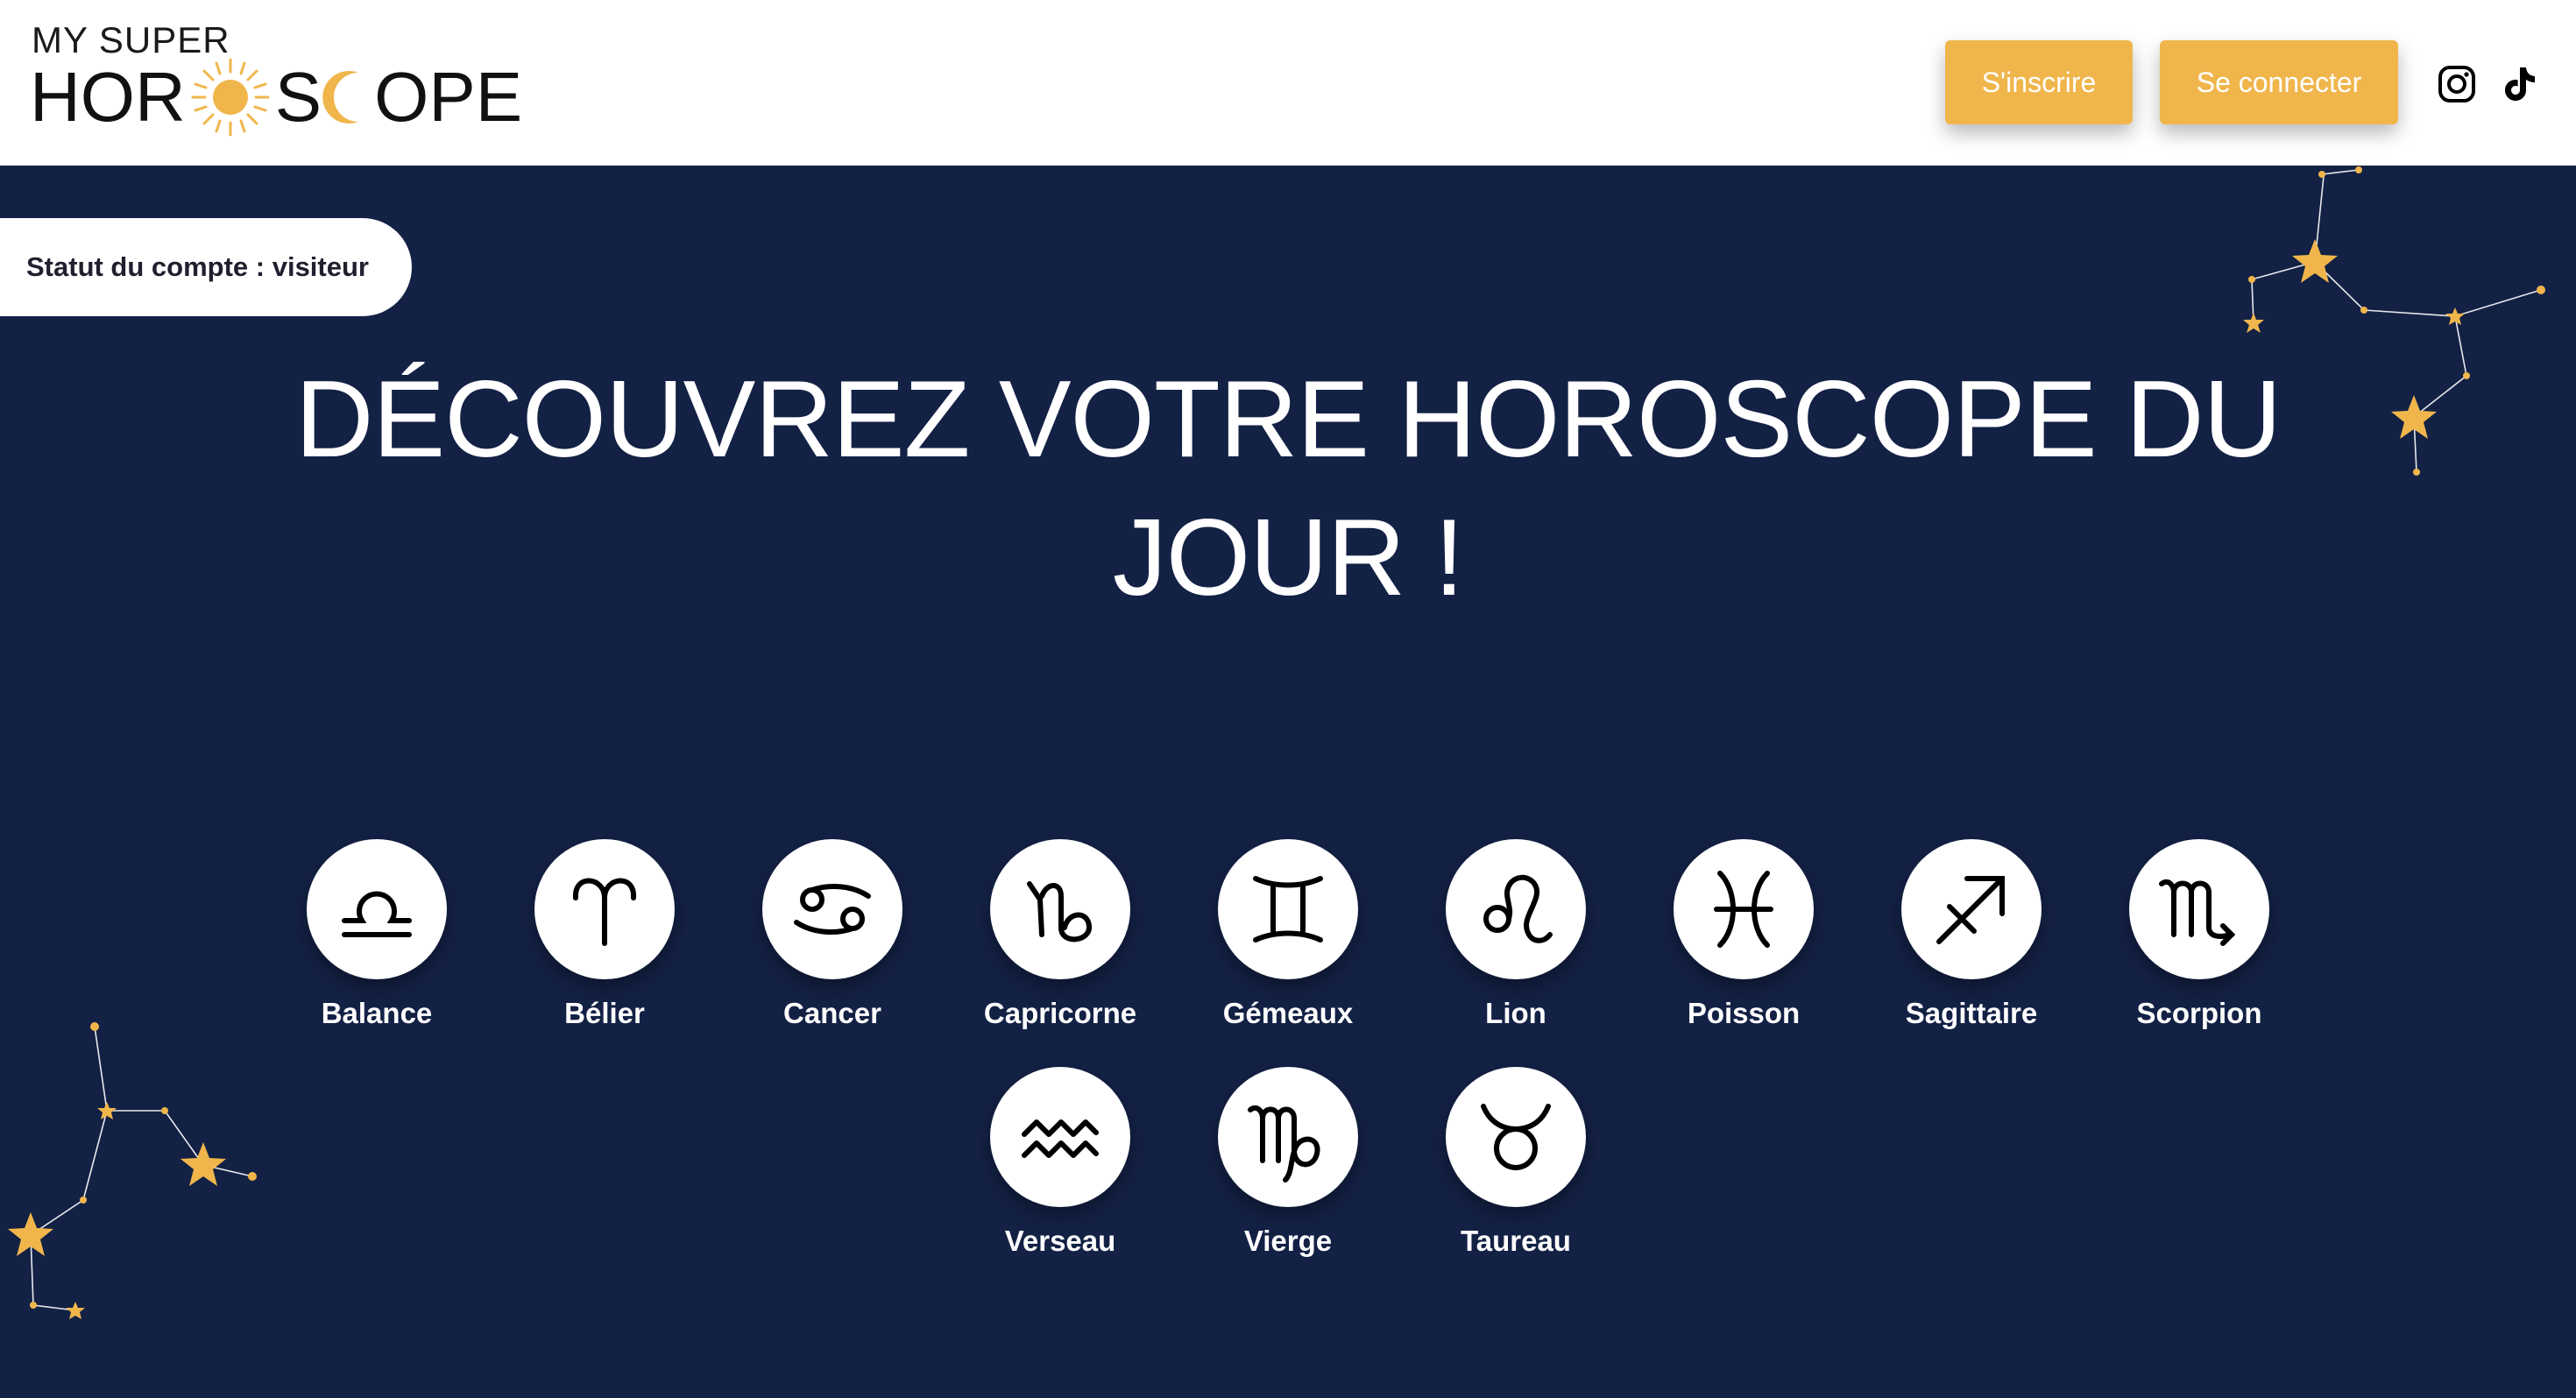 This screenshot has width=2576, height=1398. What do you see at coordinates (1060, 909) in the screenshot?
I see `capricorn-icon` at bounding box center [1060, 909].